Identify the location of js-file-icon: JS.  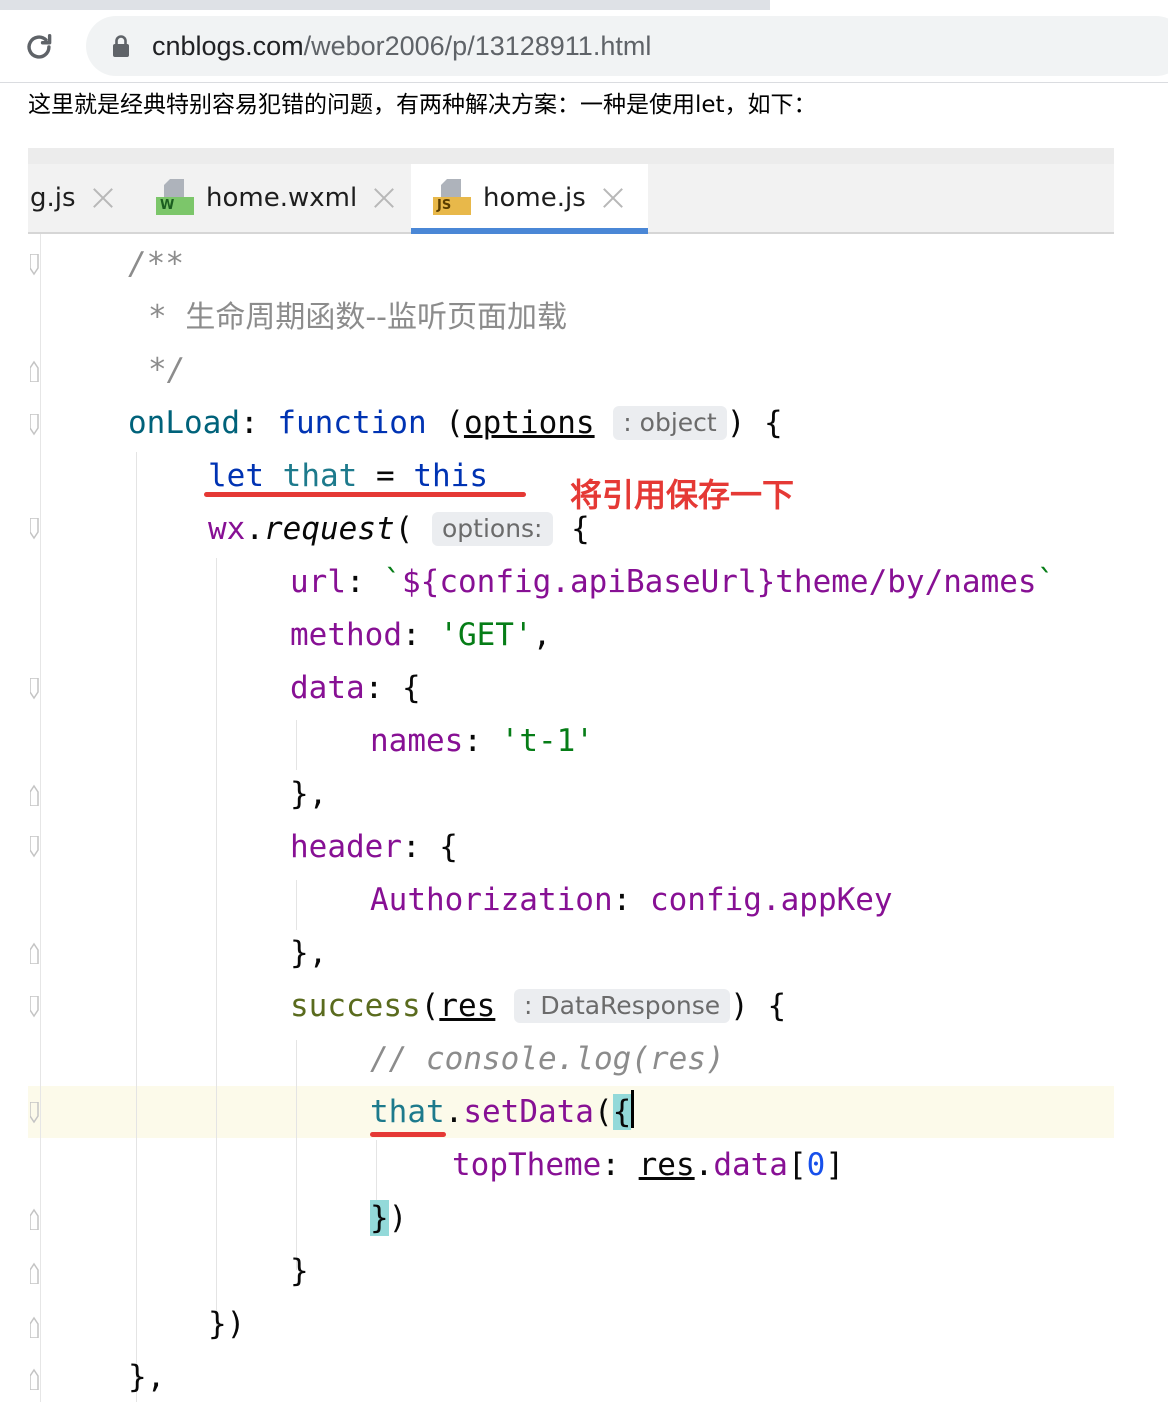
(452, 198).